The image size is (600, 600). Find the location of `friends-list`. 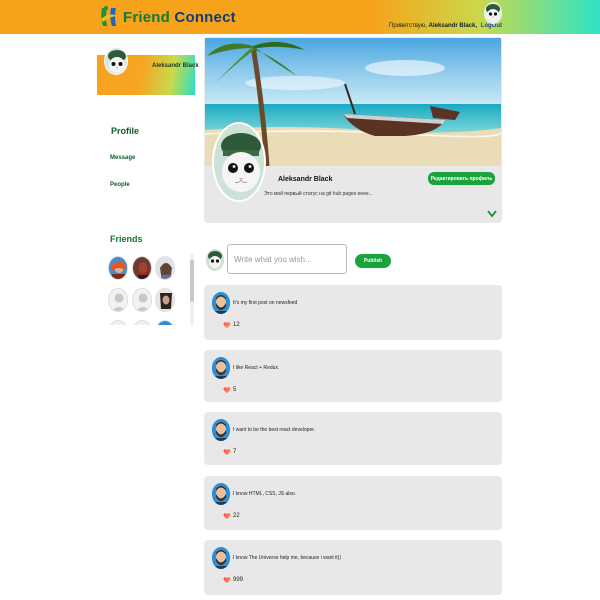

friends-list is located at coordinates (150, 289).